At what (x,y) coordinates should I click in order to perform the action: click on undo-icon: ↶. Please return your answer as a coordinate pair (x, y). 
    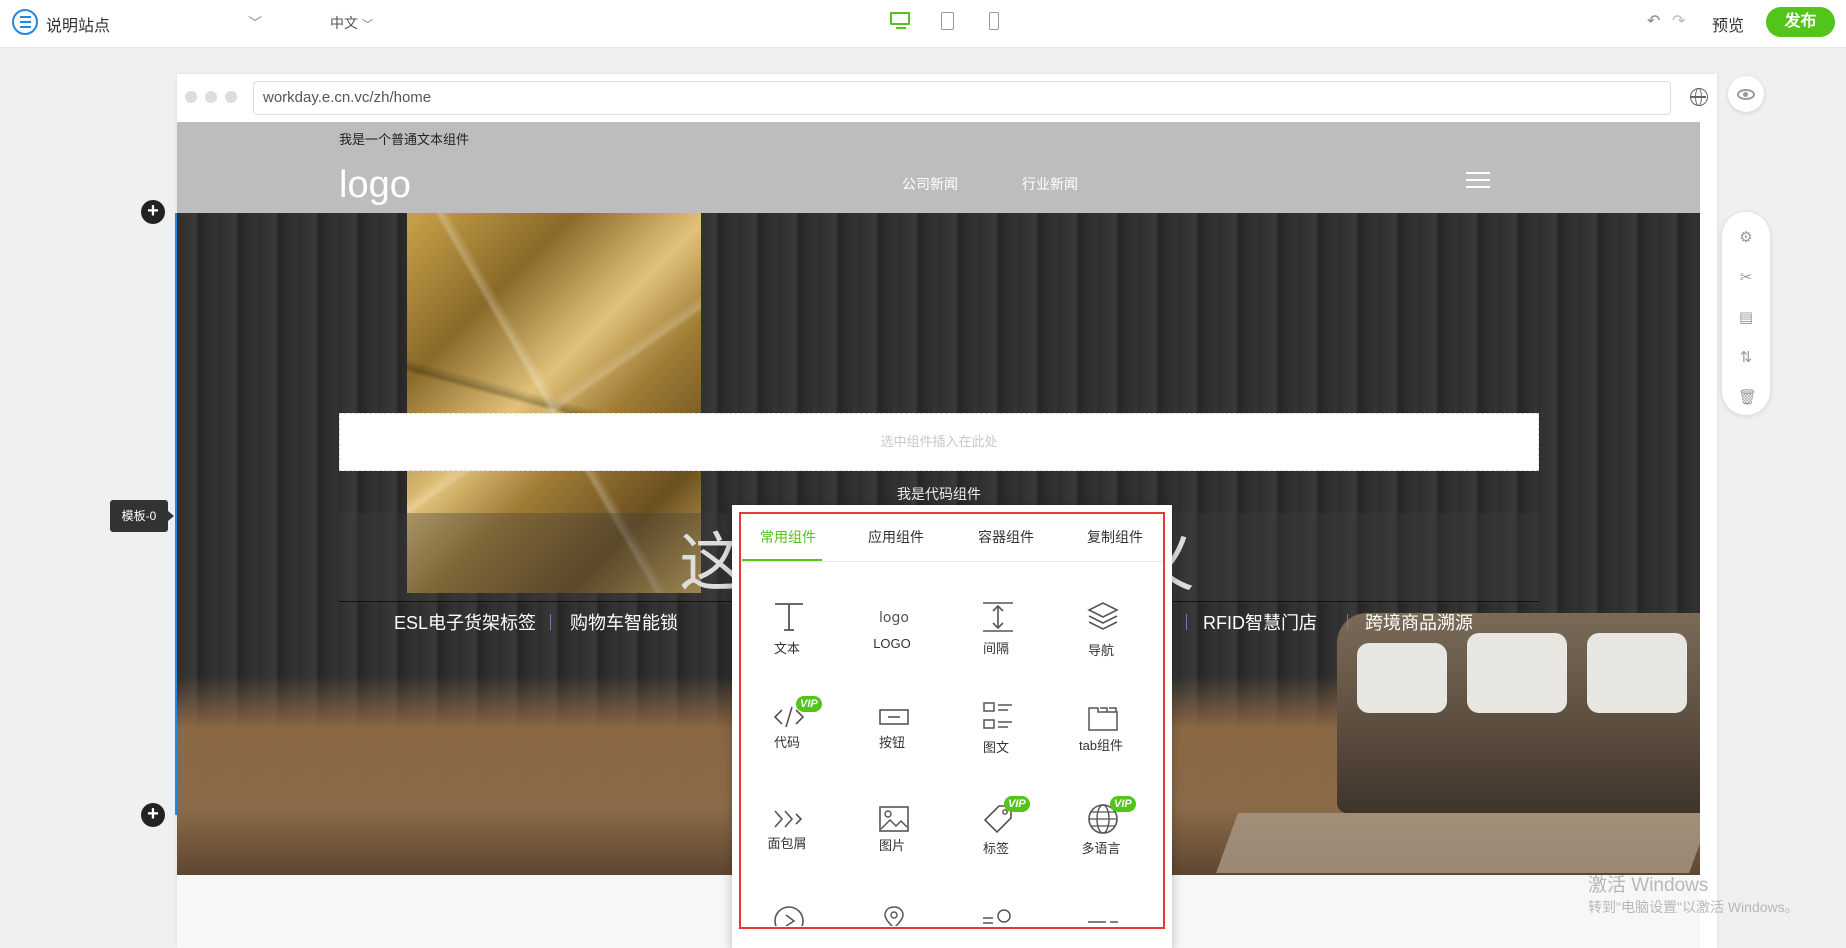
    Looking at the image, I should click on (1653, 21).